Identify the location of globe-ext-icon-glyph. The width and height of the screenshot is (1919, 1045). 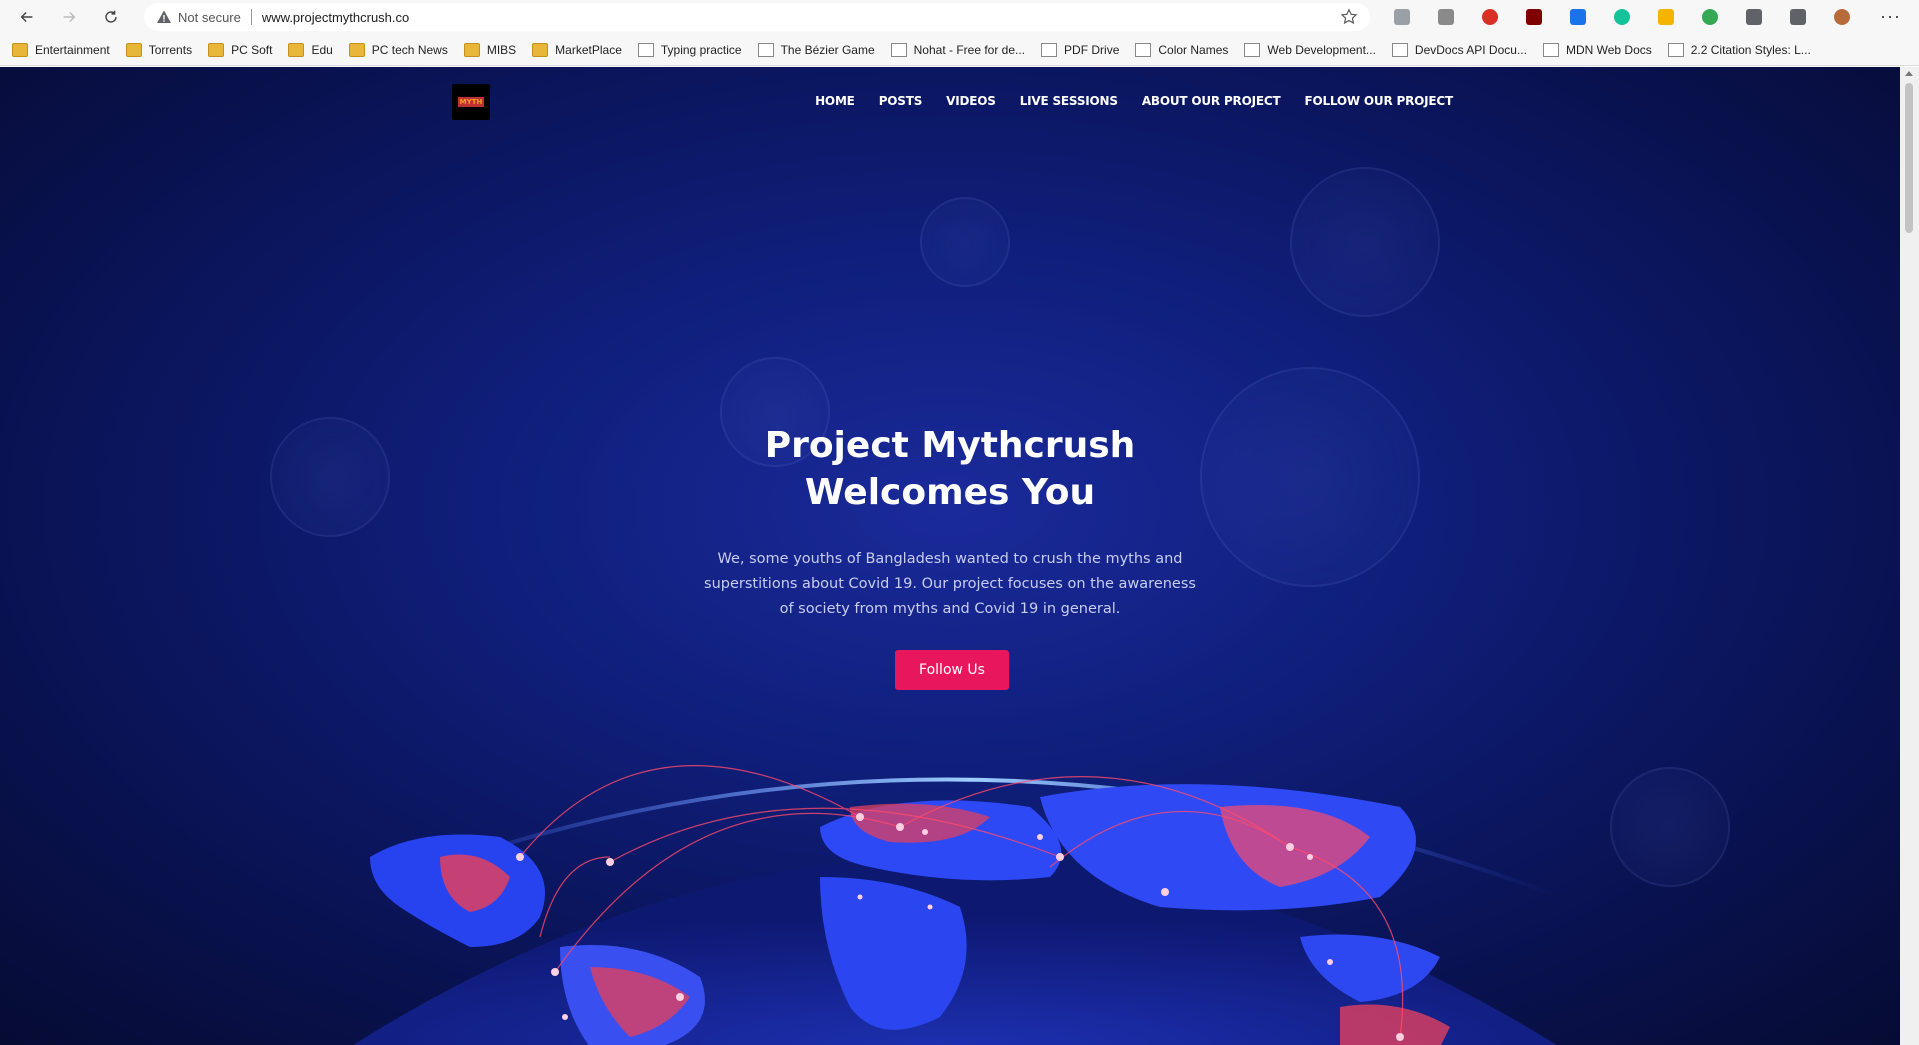
(1710, 17).